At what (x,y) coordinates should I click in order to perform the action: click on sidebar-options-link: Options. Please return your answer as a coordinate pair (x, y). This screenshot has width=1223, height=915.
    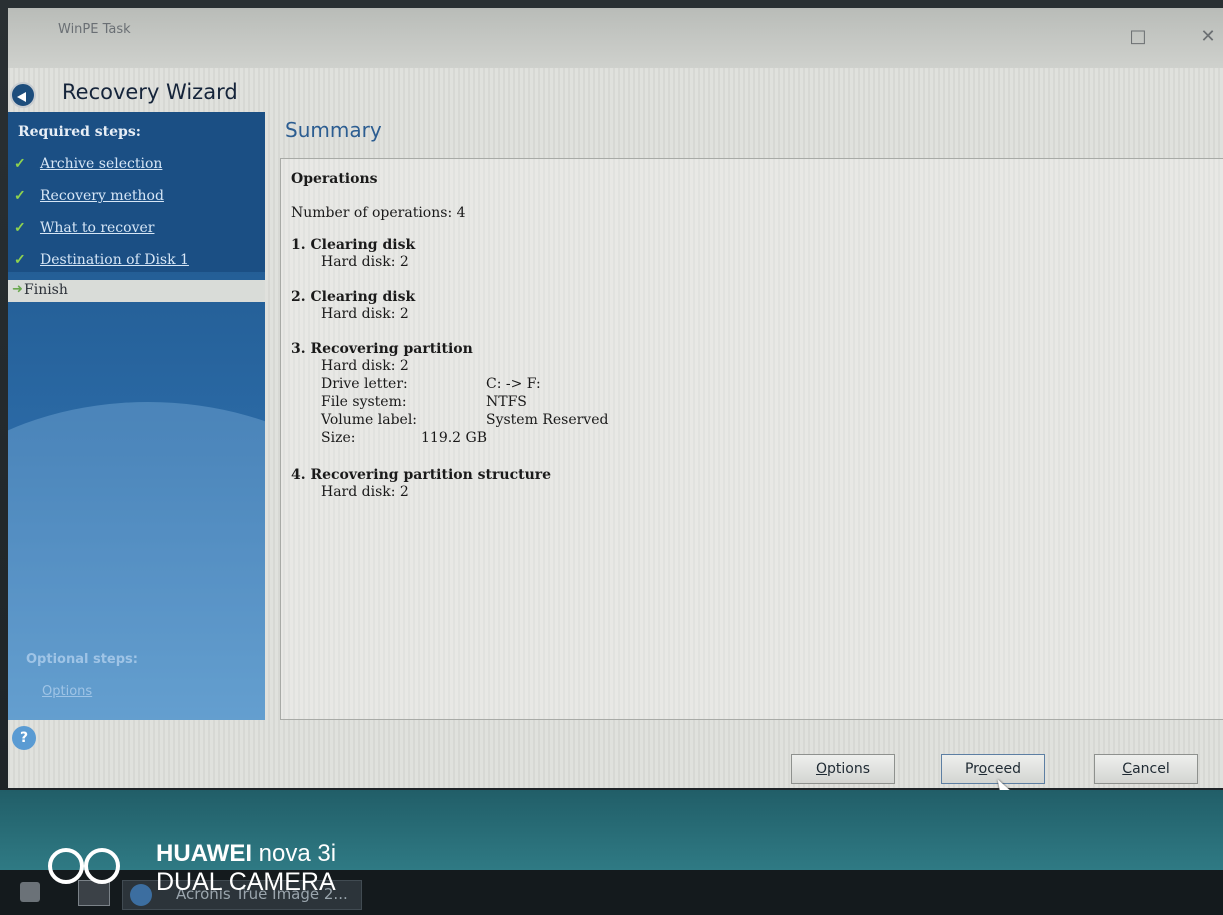
    Looking at the image, I should click on (67, 691).